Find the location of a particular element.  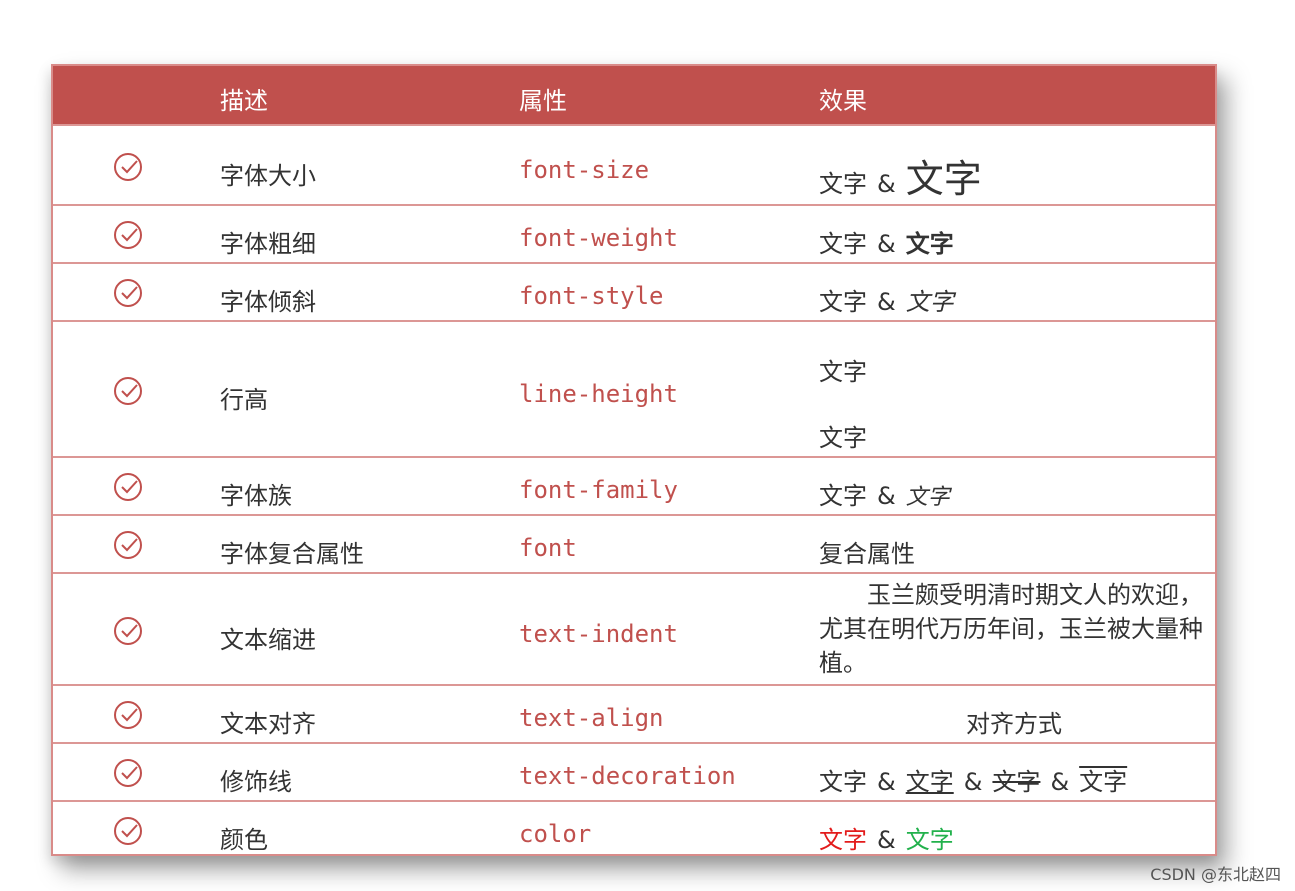

effect-red-text: 文字 is located at coordinates (843, 840).